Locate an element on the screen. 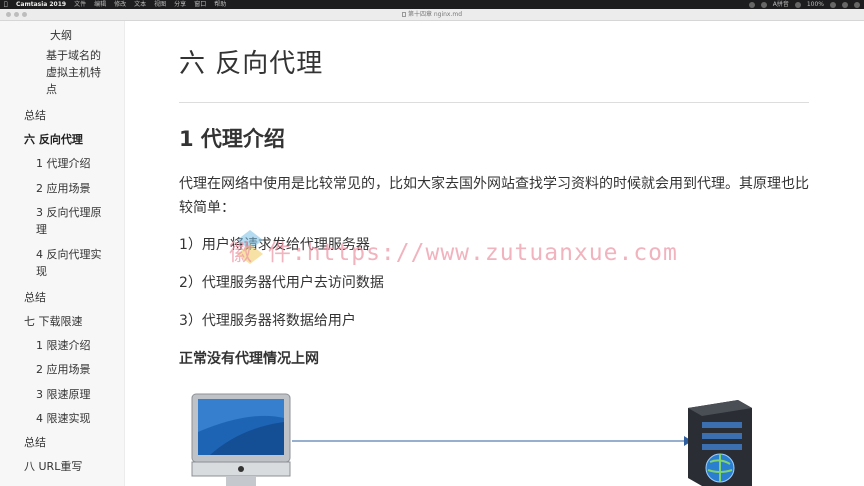  computer-icon is located at coordinates (241, 439).